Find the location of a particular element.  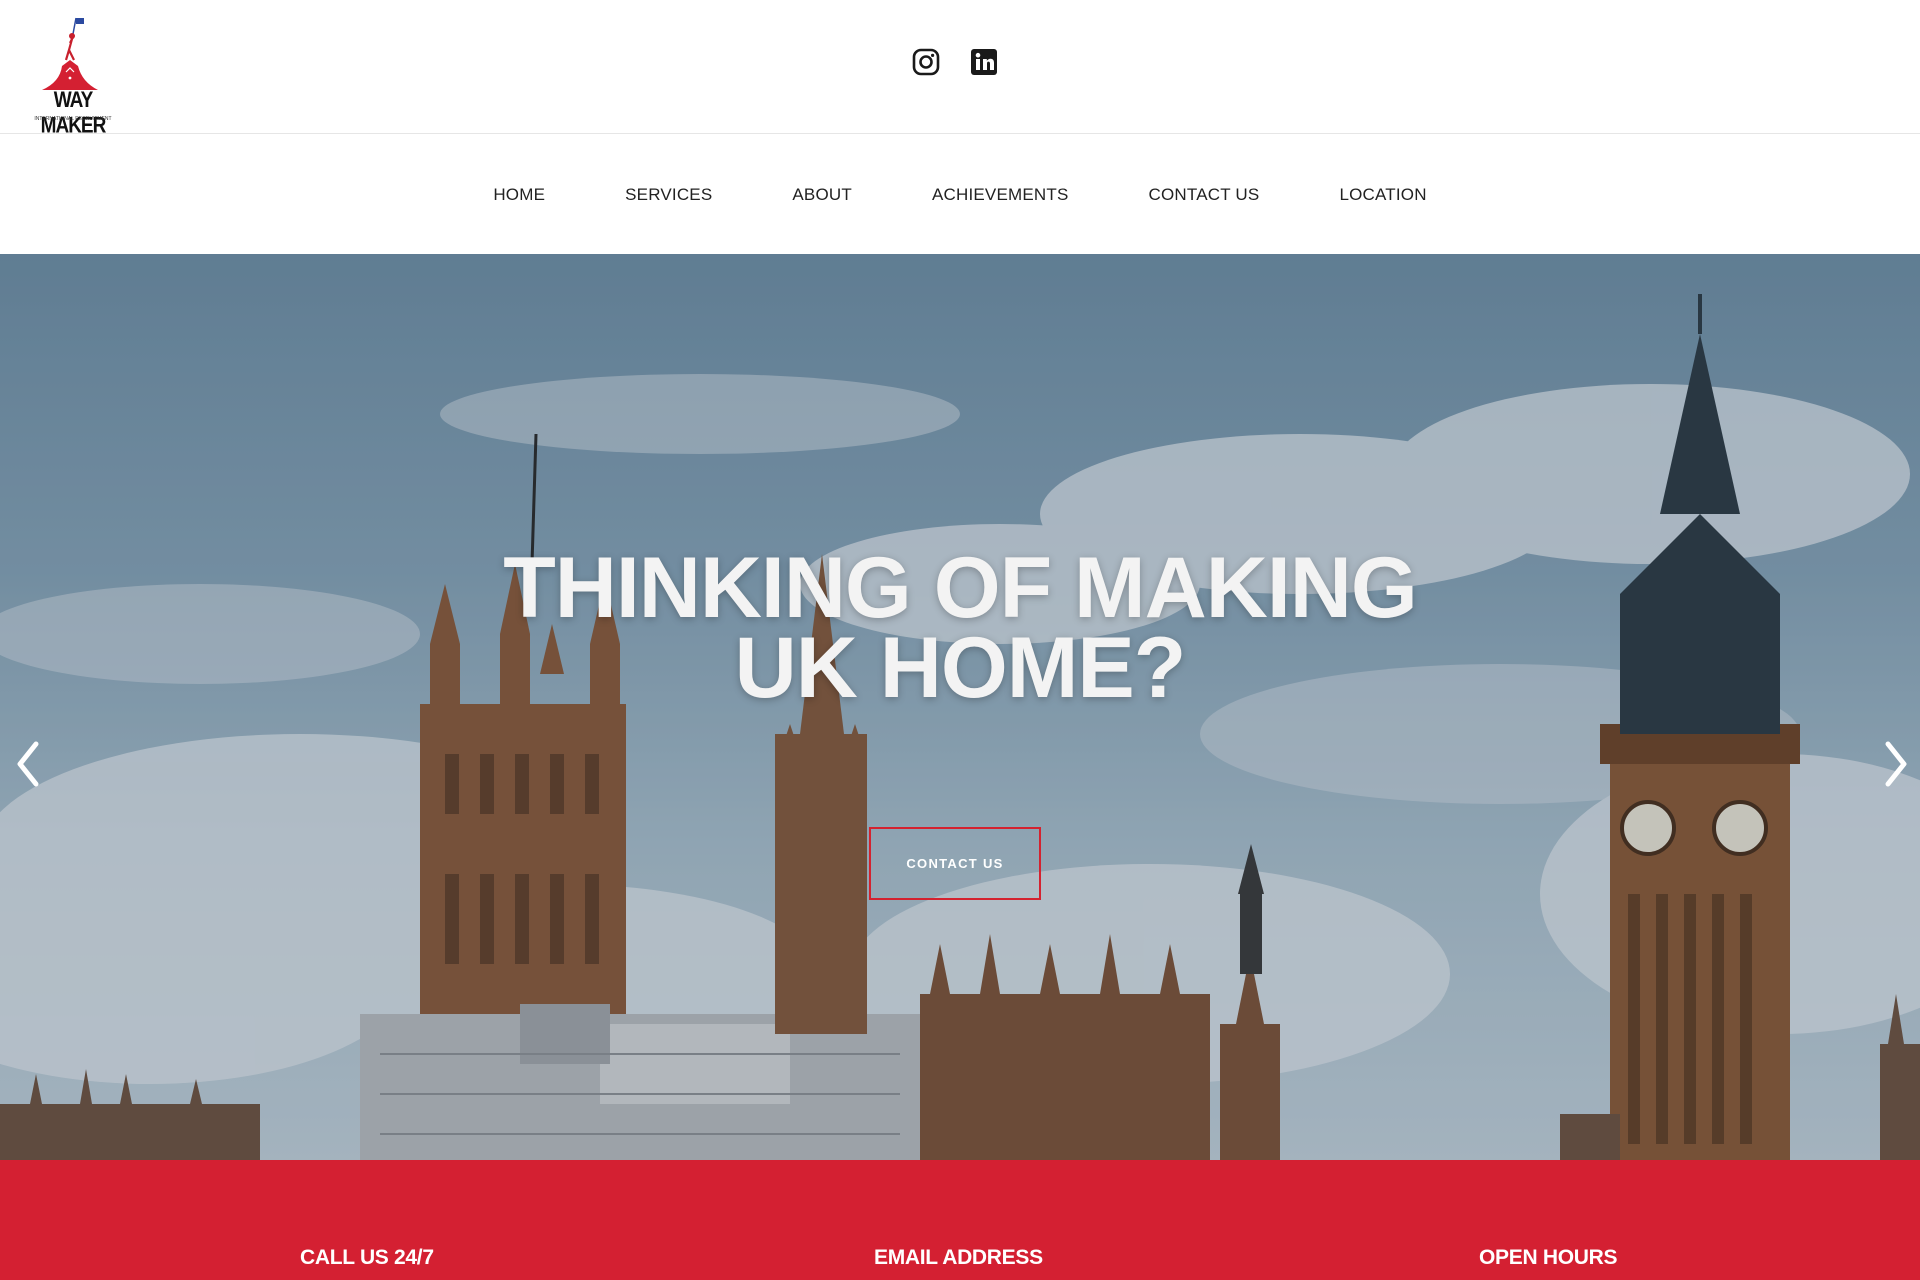

slider-prev-button is located at coordinates (28, 764).